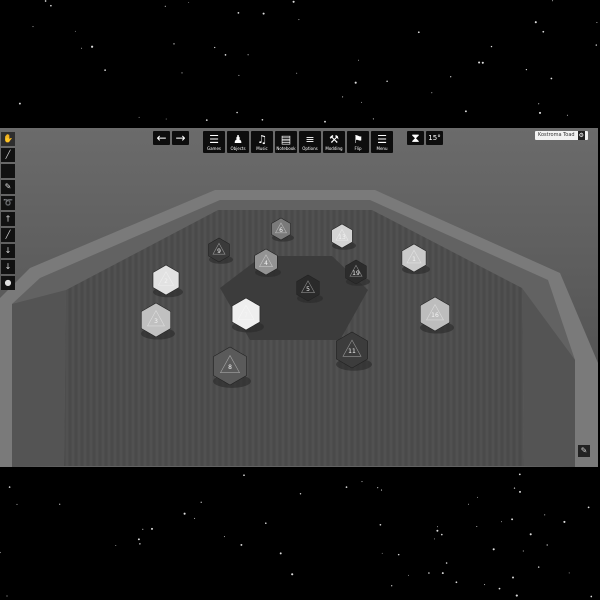  What do you see at coordinates (39, 378) in the screenshot?
I see `table-side-left` at bounding box center [39, 378].